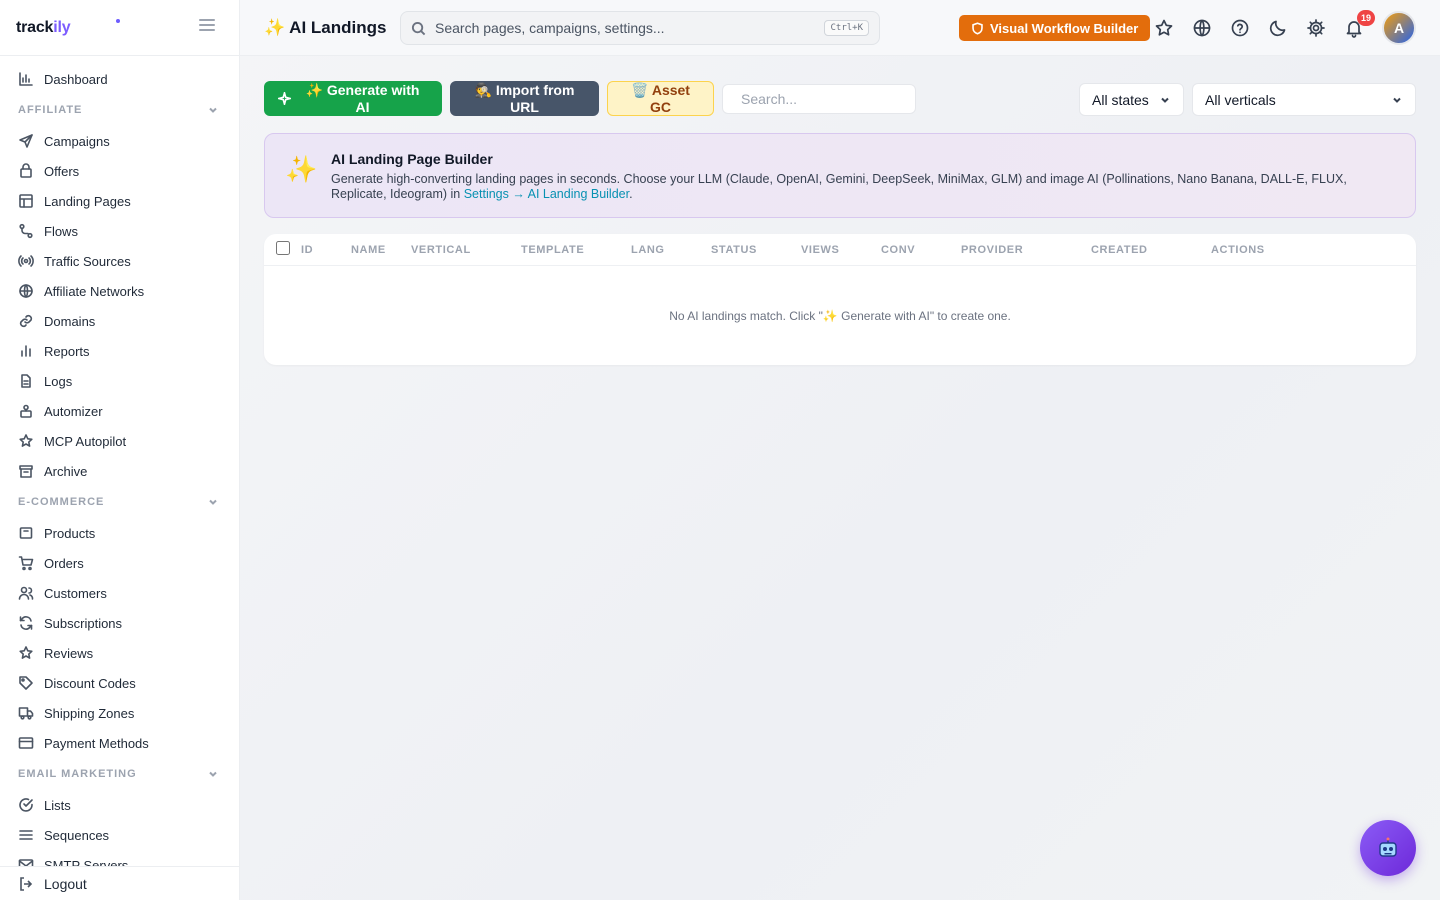 Image resolution: width=1440 pixels, height=900 pixels. I want to click on asset-gc-button: 🗑️ Asset GC, so click(660, 98).